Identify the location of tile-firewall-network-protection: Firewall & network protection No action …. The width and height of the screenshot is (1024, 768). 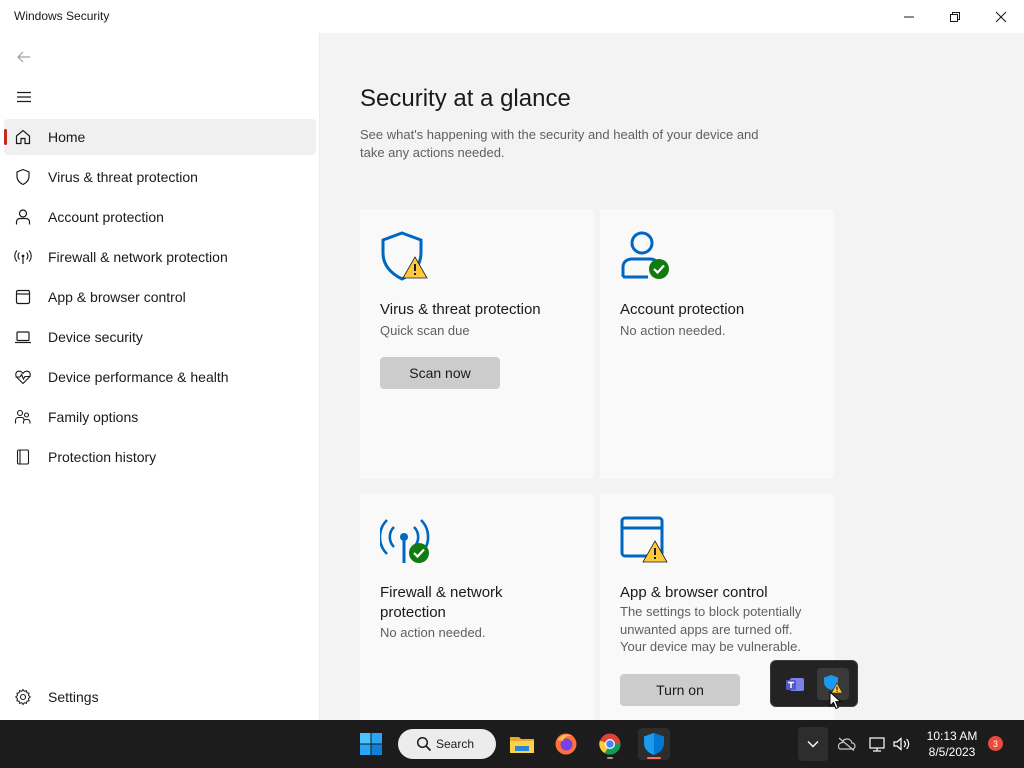
(477, 606).